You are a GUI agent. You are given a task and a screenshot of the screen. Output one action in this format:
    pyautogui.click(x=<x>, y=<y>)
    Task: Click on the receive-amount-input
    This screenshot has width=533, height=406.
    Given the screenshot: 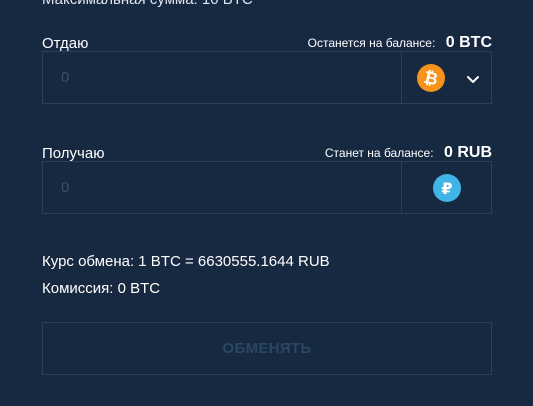 What is the action you would take?
    pyautogui.click(x=222, y=187)
    